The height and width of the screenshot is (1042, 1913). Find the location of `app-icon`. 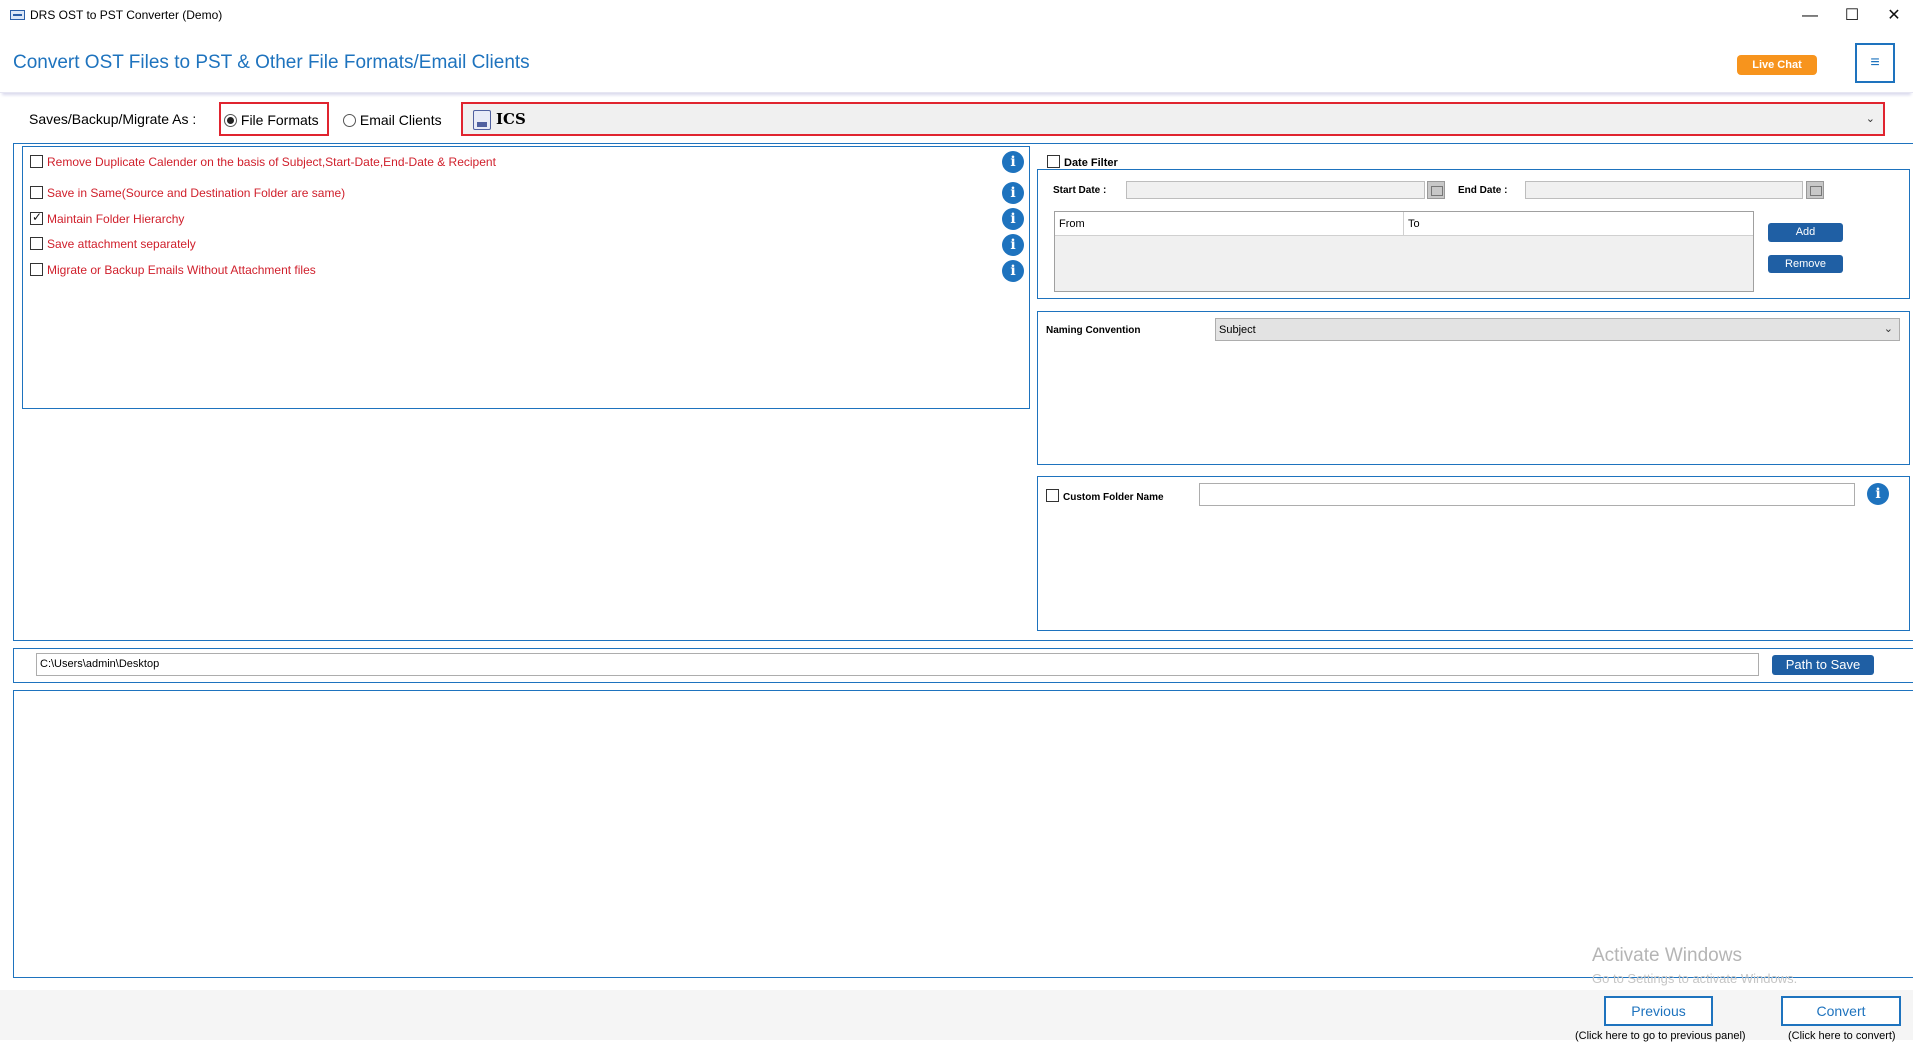

app-icon is located at coordinates (17, 15).